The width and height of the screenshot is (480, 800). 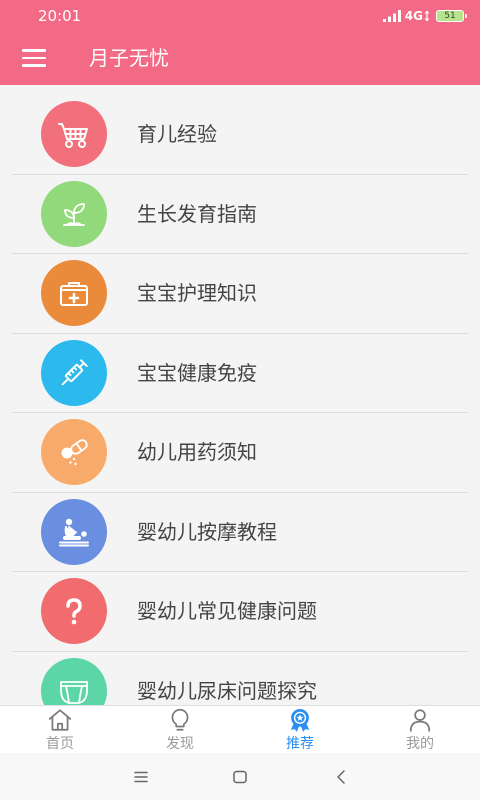 I want to click on item-label: 宝宝健康免疫, so click(x=197, y=372).